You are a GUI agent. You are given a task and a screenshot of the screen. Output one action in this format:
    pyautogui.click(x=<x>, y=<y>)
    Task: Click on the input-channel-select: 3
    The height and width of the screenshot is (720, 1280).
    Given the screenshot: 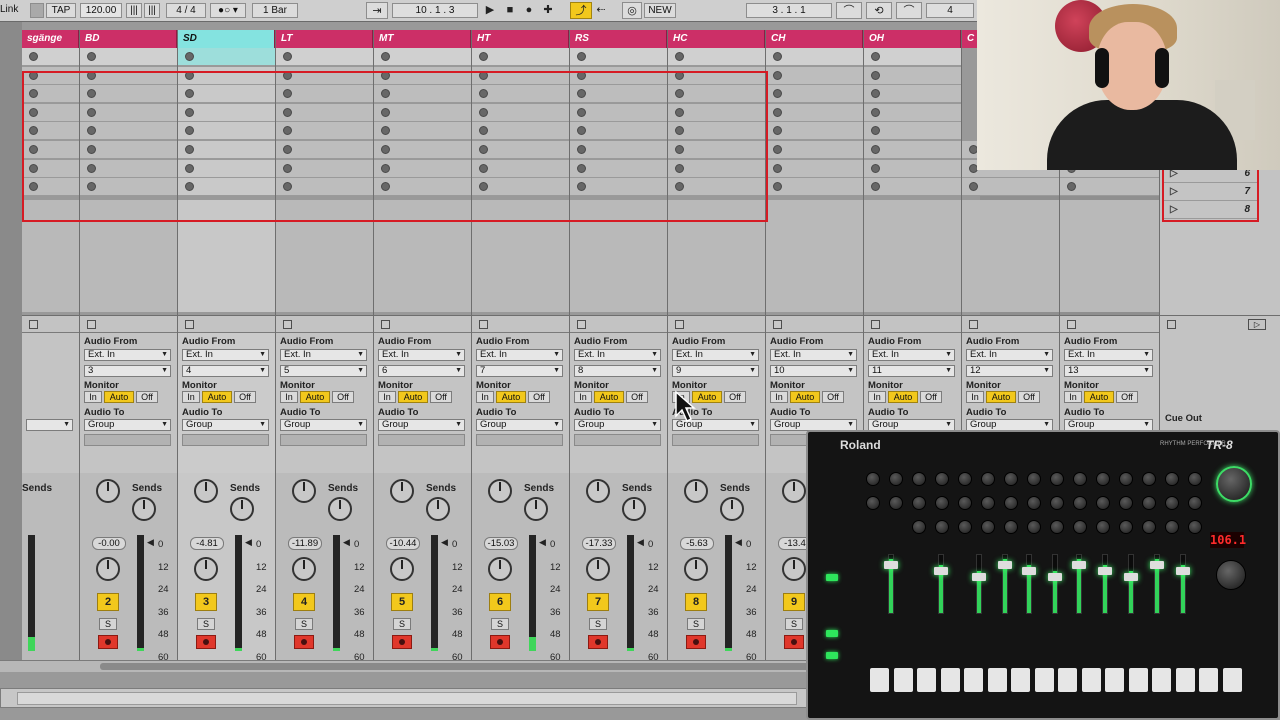 What is the action you would take?
    pyautogui.click(x=127, y=371)
    